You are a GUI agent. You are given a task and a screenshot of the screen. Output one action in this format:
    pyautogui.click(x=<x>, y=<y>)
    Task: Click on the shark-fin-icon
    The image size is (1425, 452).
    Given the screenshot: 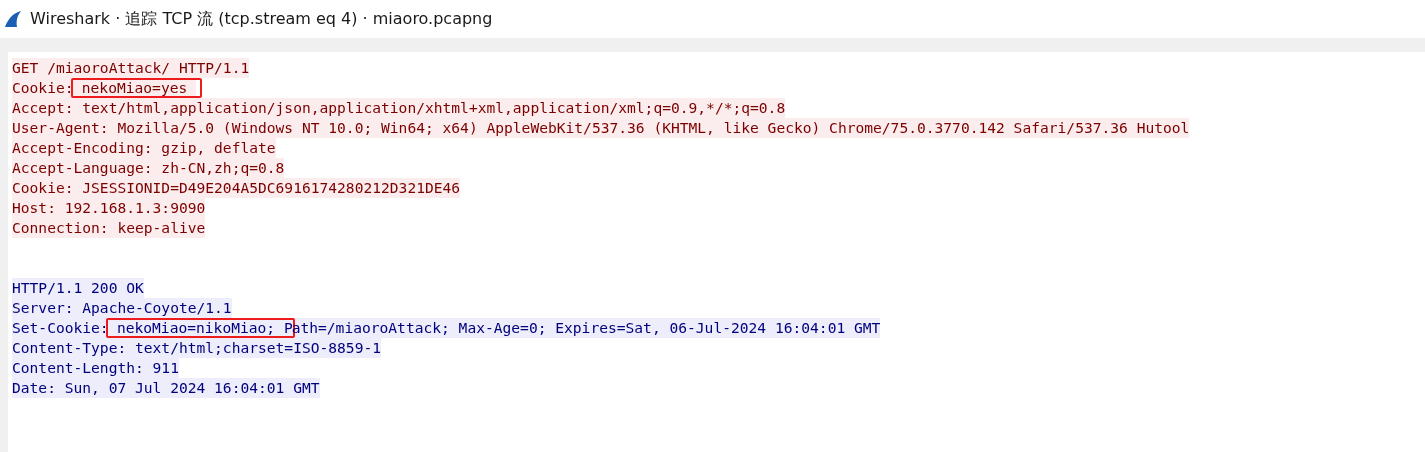 What is the action you would take?
    pyautogui.click(x=13, y=19)
    